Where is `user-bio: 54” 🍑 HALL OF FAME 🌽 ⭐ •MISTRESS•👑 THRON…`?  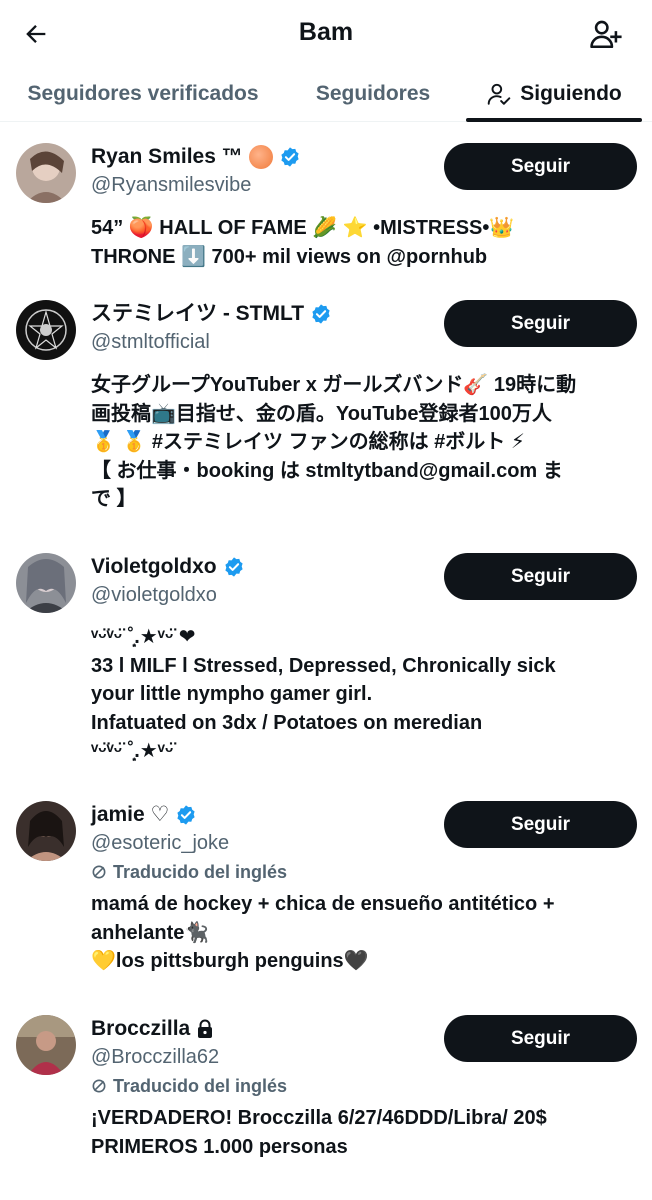
user-bio: 54” 🍑 HALL OF FAME 🌽 ⭐ •MISTRESS•👑 THRON… is located at coordinates (361, 242).